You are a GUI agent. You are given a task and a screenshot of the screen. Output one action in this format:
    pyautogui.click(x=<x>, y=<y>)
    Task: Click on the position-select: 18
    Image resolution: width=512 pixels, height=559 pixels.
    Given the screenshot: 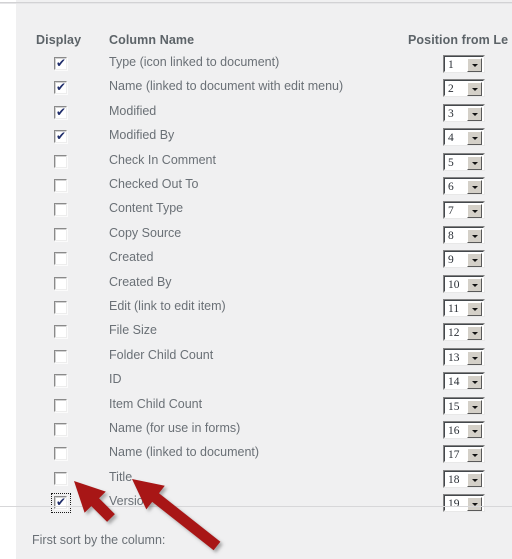 What is the action you would take?
    pyautogui.click(x=464, y=478)
    